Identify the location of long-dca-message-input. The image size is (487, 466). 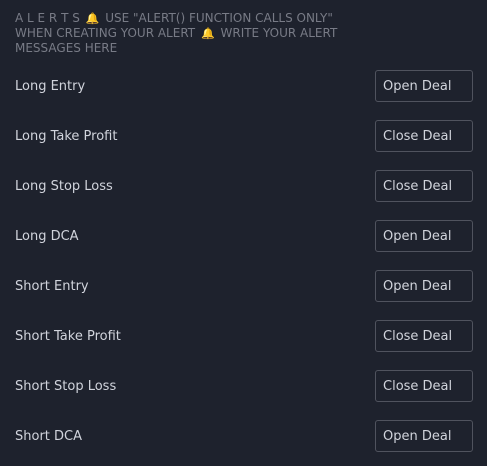
(424, 236).